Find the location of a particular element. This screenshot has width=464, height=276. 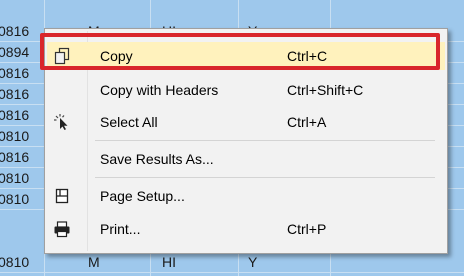

menu-item-copy: Copy Ctrl+C is located at coordinates (246, 56).